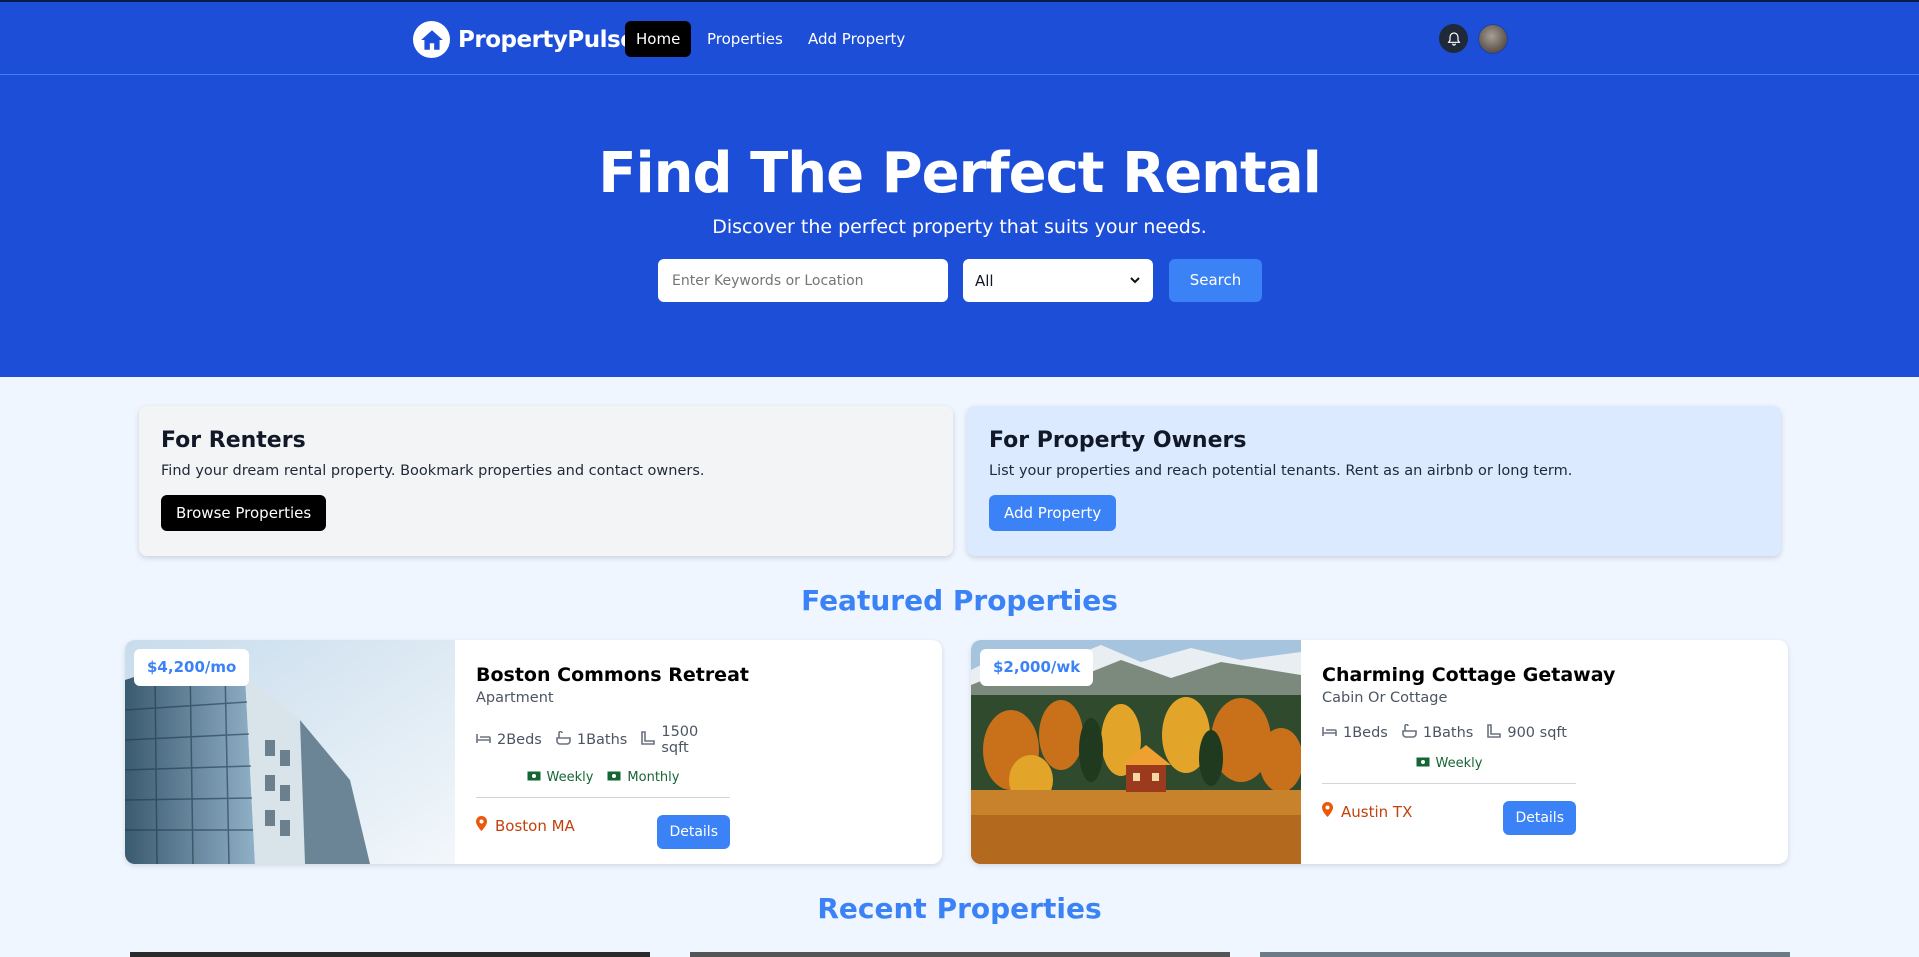 This screenshot has height=957, width=1919. I want to click on price-tag: $2,000/wk, so click(1037, 667).